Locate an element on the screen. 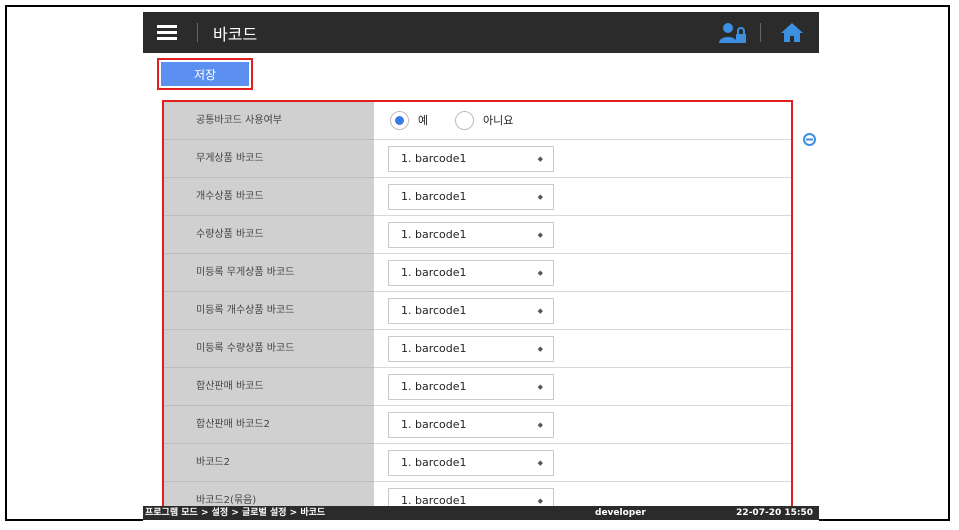 The image size is (959, 530). save-button-label: 저장 is located at coordinates (205, 74).